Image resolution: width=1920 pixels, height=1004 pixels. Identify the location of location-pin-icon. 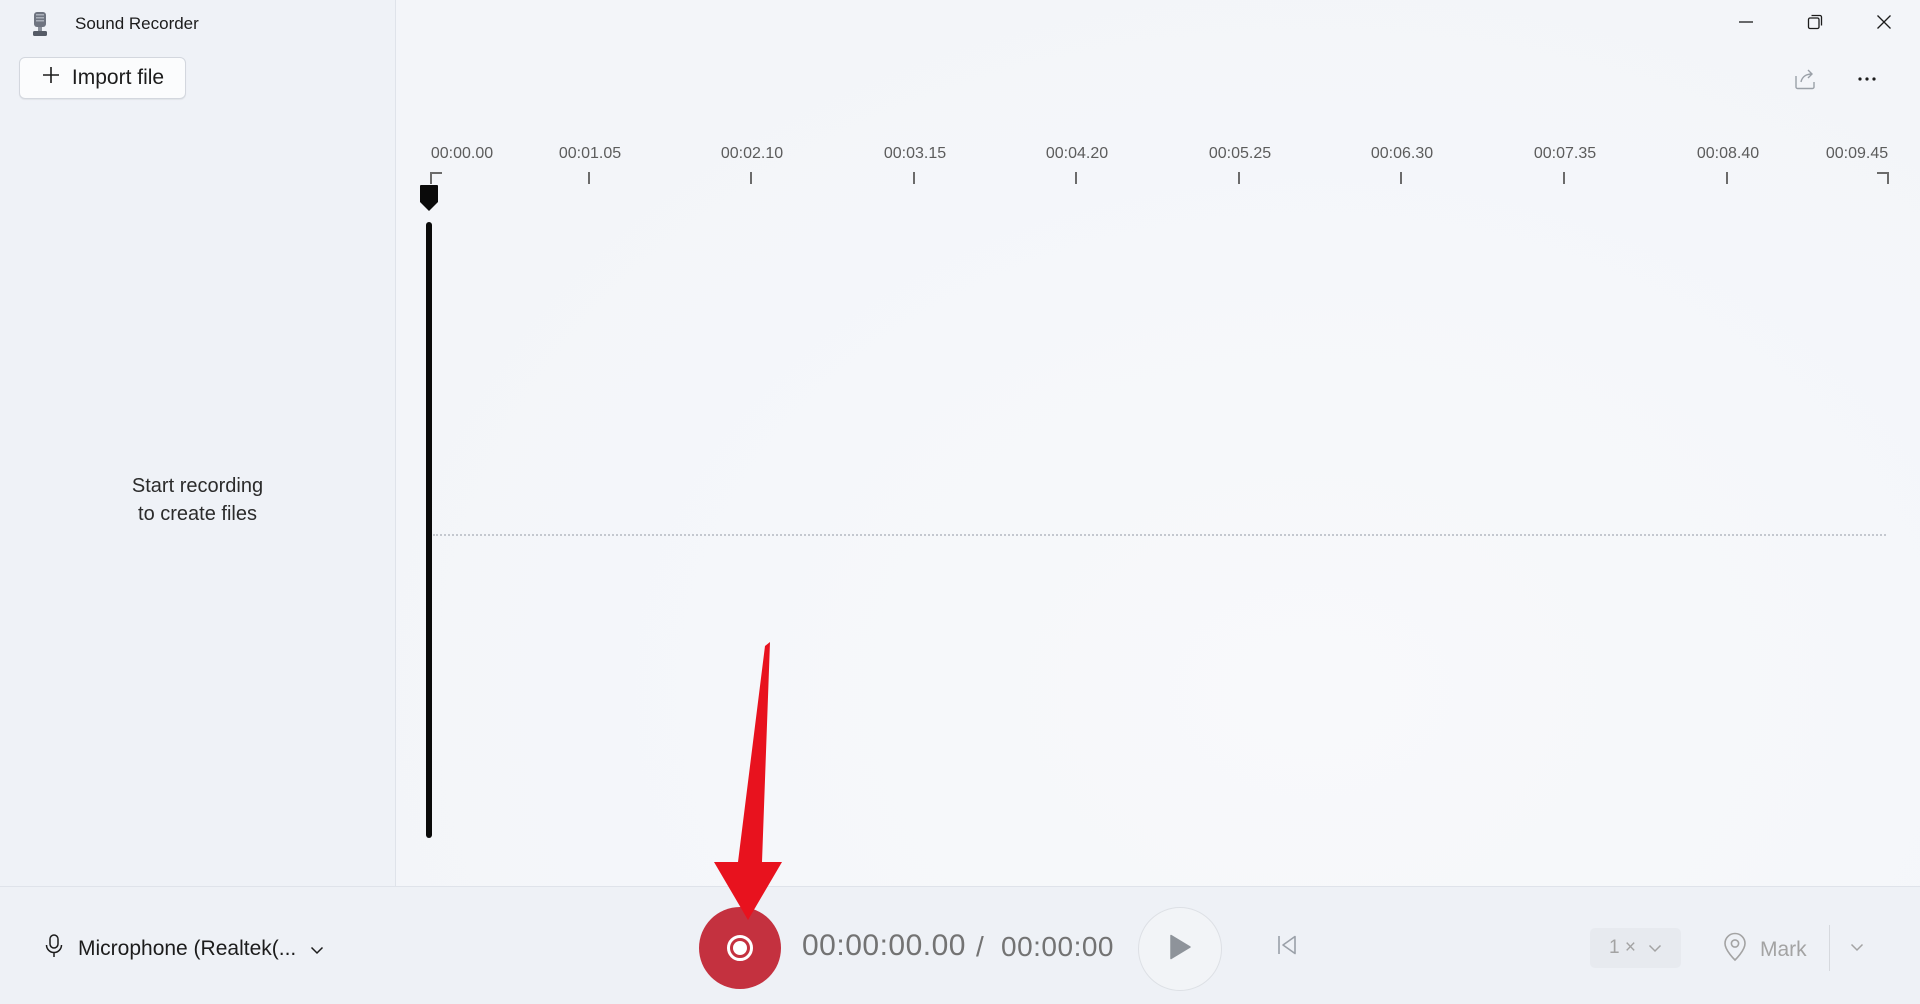
(1735, 950).